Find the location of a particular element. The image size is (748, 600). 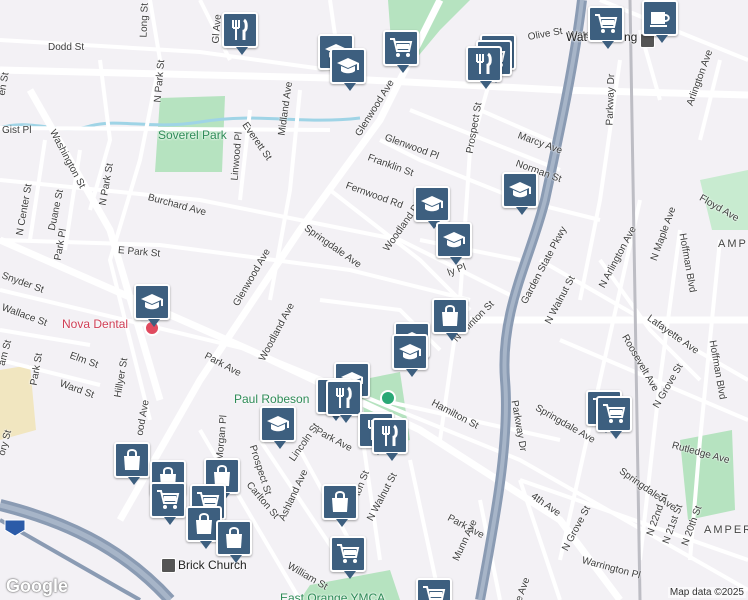

transit-label-watsessing-tail: ng is located at coordinates (631, 37).